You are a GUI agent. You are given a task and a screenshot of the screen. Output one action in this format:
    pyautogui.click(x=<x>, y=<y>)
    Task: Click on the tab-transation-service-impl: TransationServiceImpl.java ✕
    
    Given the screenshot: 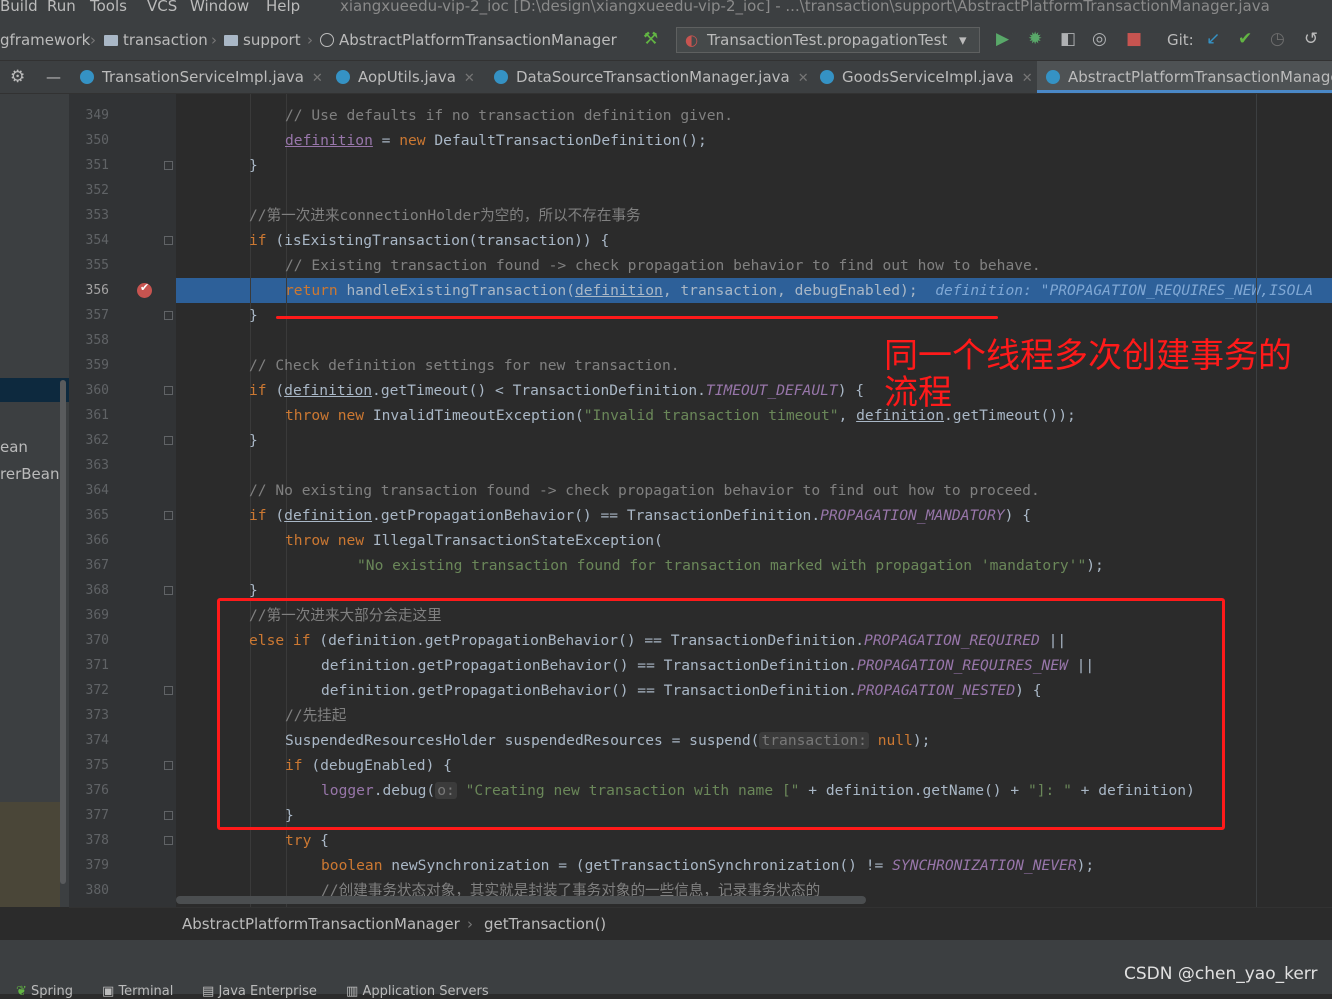 What is the action you would take?
    pyautogui.click(x=201, y=77)
    